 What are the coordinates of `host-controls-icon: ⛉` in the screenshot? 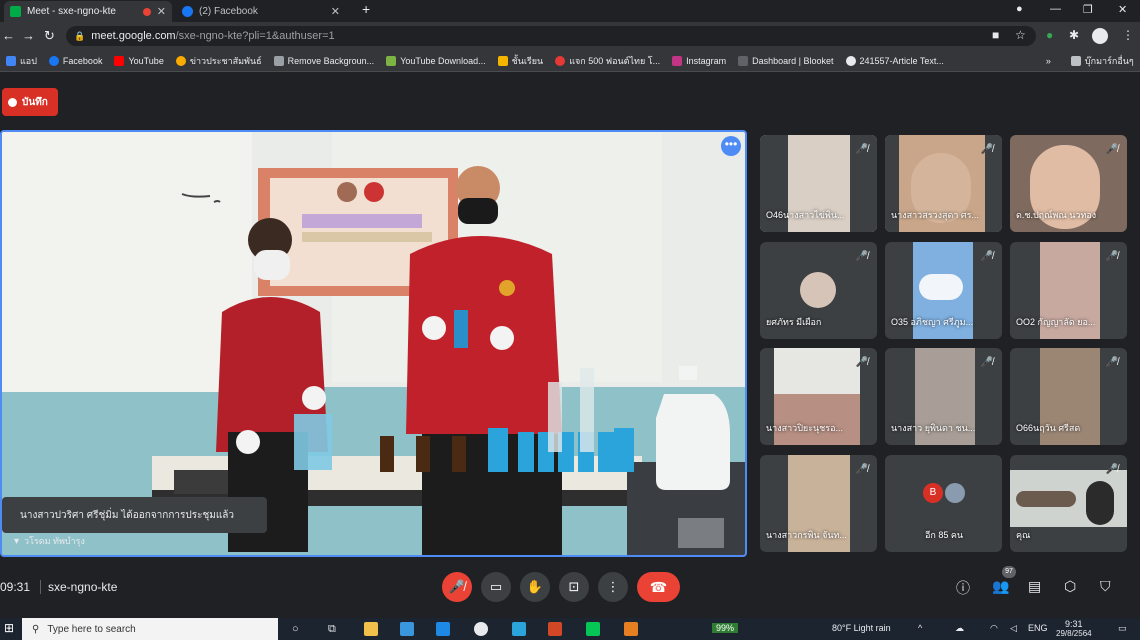 It's located at (1105, 586).